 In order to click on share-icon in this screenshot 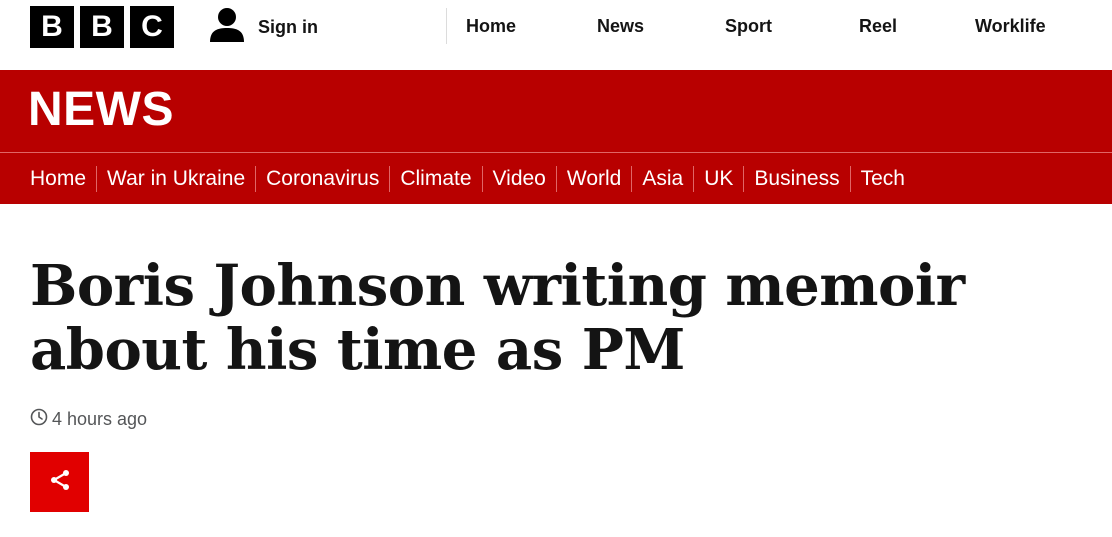, I will do `click(60, 482)`.